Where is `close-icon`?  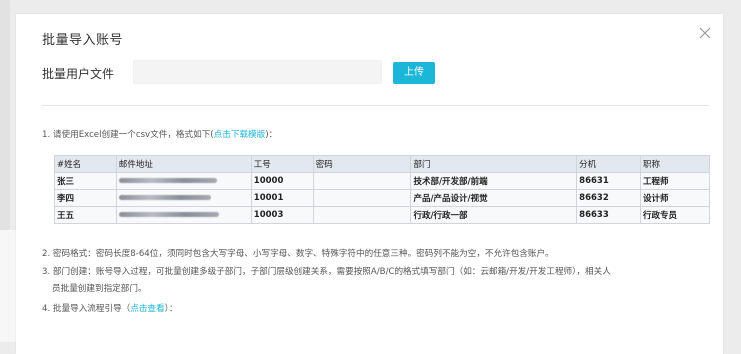
close-icon is located at coordinates (705, 33).